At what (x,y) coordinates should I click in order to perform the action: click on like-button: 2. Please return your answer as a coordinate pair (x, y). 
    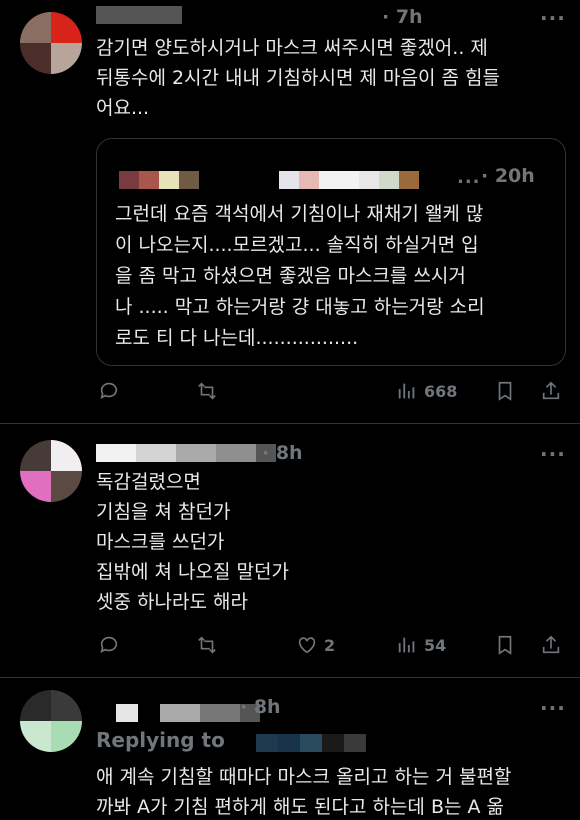
    Looking at the image, I should click on (315, 645).